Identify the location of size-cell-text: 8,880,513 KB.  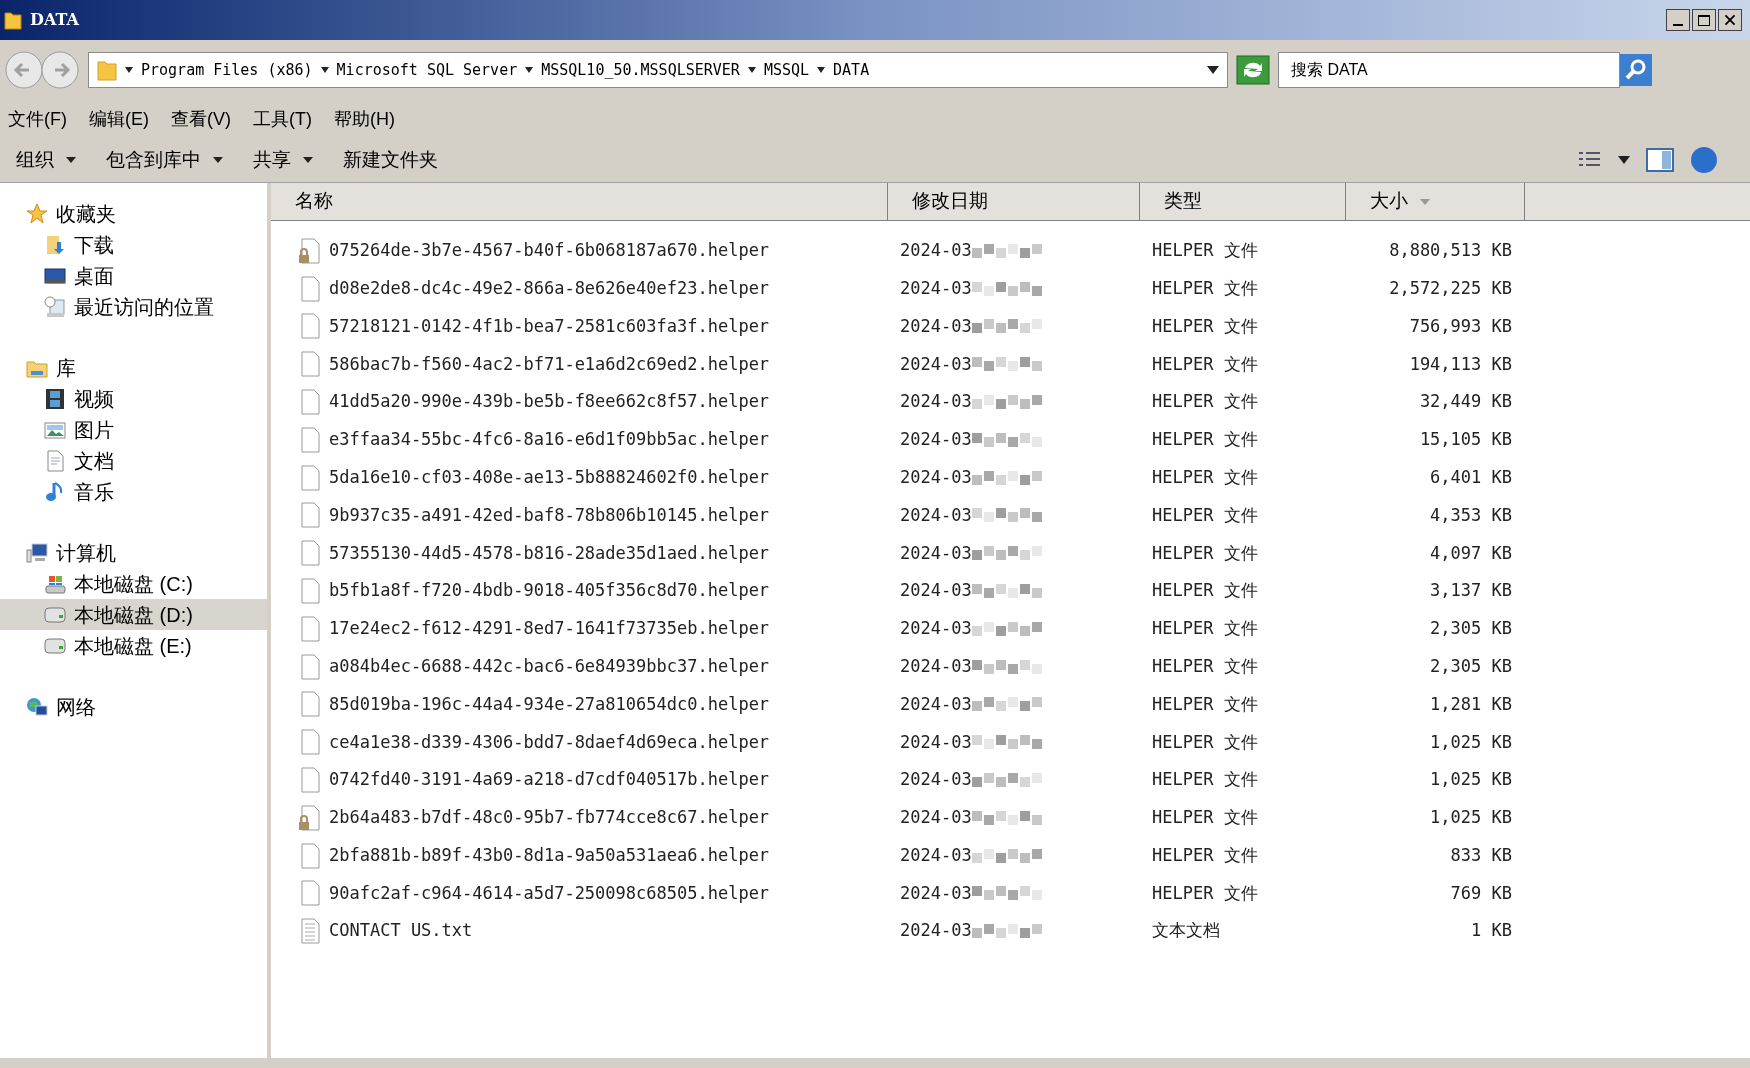
(1450, 251).